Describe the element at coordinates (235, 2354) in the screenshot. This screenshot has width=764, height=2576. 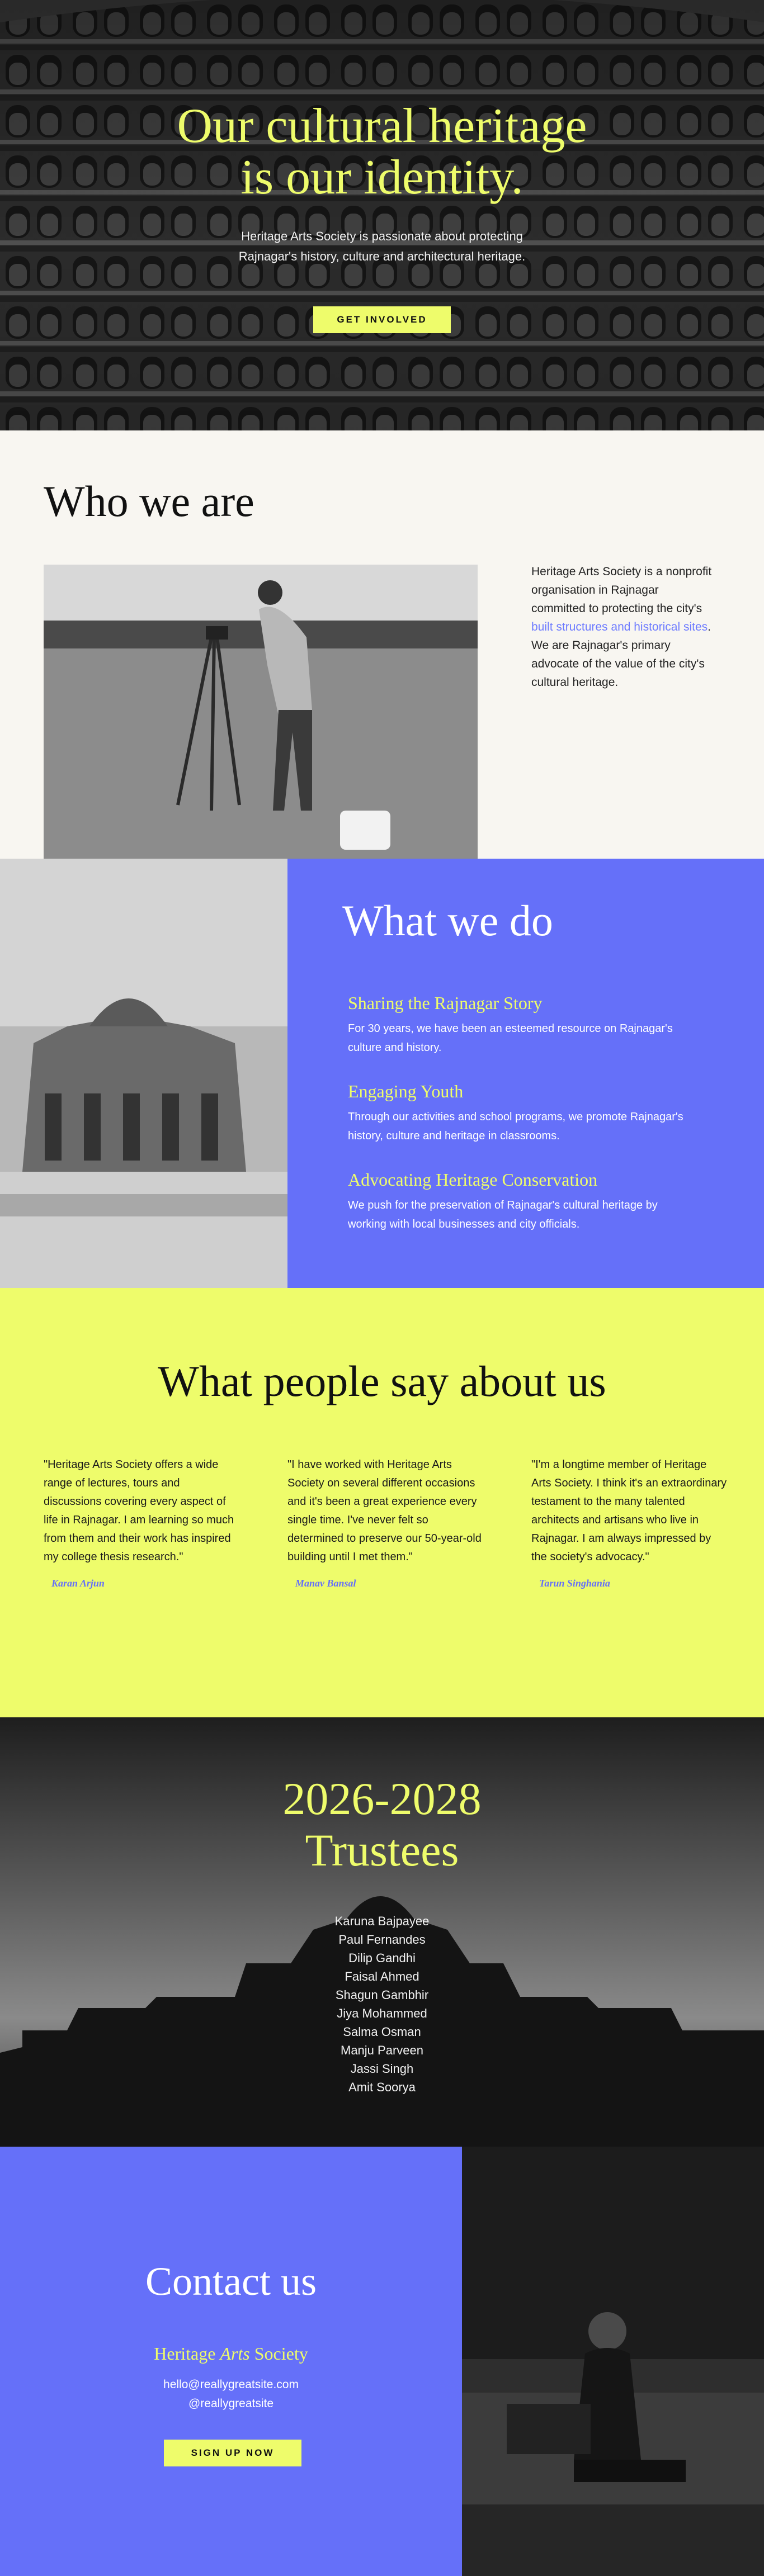
I see `org-name-italic: Arts` at that location.